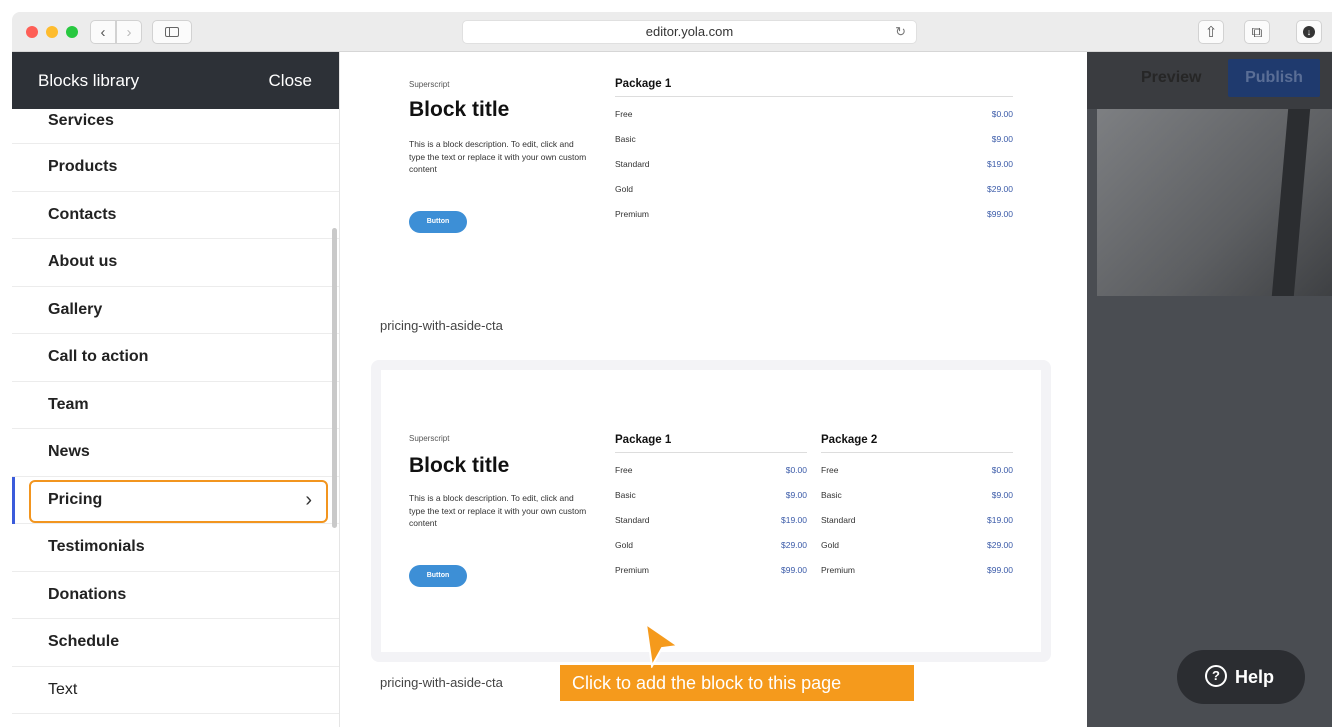 The image size is (1332, 727). What do you see at coordinates (1274, 78) in the screenshot?
I see `publish-button: Publish` at bounding box center [1274, 78].